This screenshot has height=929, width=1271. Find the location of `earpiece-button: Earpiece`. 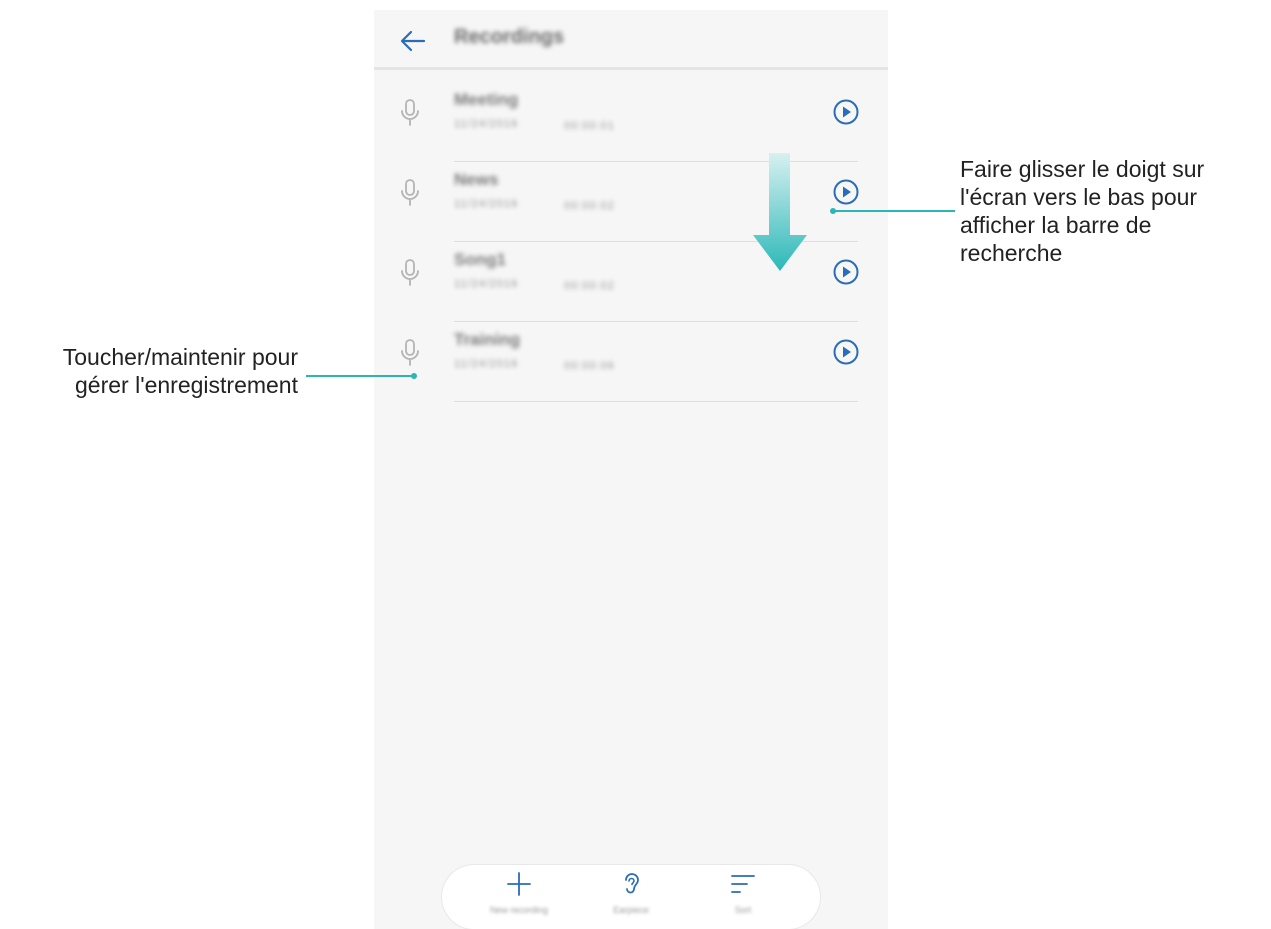

earpiece-button: Earpiece is located at coordinates (631, 900).